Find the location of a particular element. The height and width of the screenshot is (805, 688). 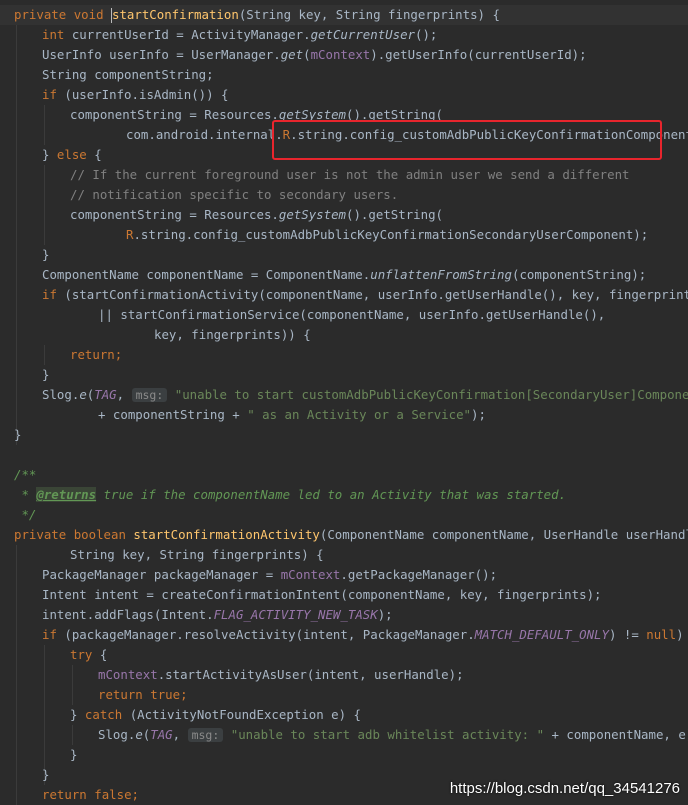

code-line: String key, String fingerprints) { is located at coordinates (197, 555).